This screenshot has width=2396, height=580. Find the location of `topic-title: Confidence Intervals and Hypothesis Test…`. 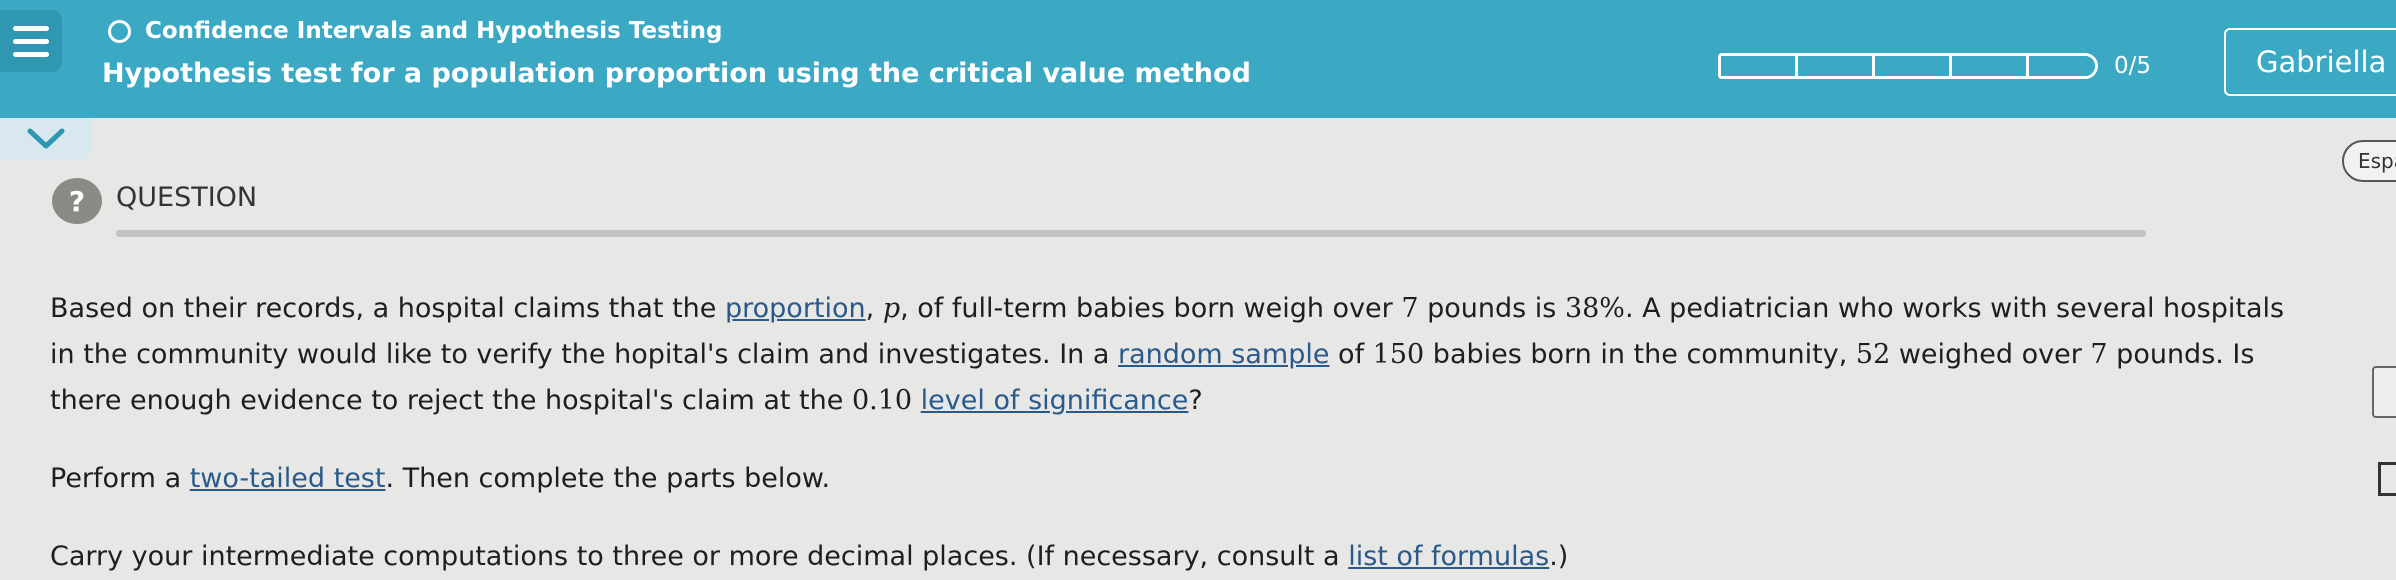

topic-title: Confidence Intervals and Hypothesis Test… is located at coordinates (434, 31).